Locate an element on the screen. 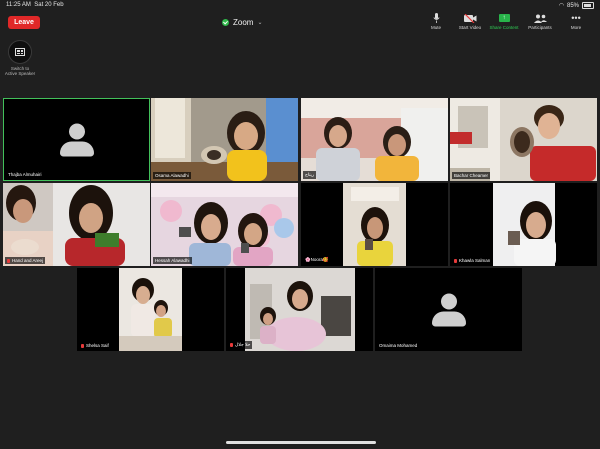 This screenshot has width=600, height=449. share-content-button: ↑ Share Content is located at coordinates (504, 21).